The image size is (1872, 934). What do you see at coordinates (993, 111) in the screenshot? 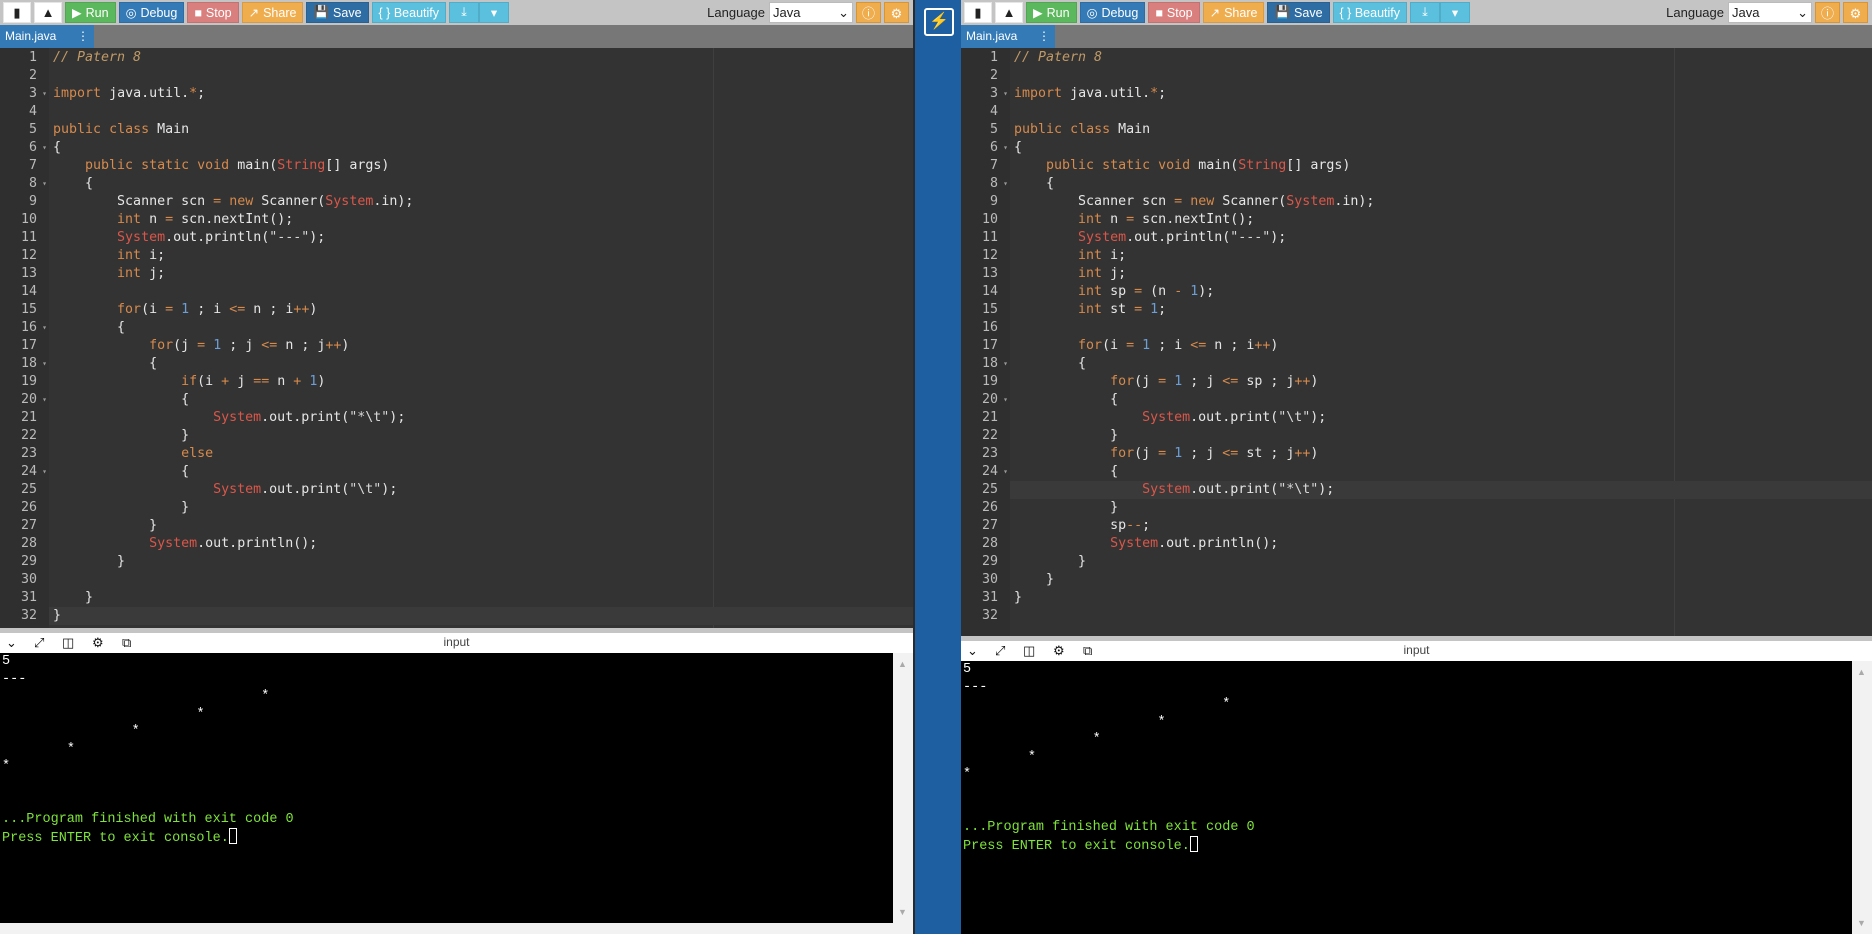
I see `line-number: 4` at bounding box center [993, 111].